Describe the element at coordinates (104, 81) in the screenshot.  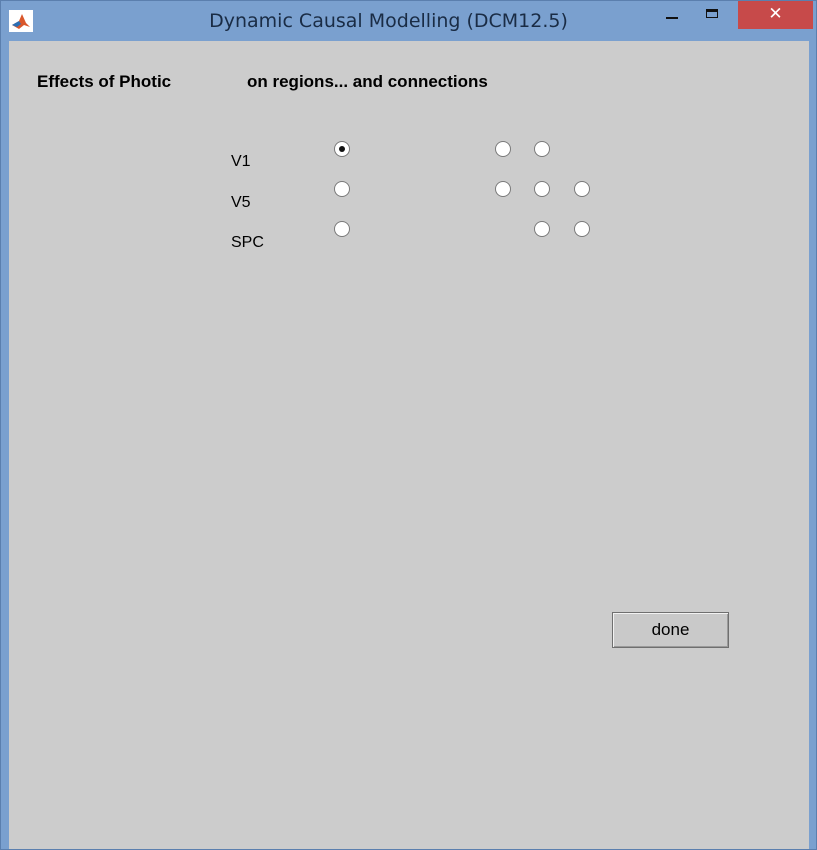
I see `effects-label: Effects of Photic` at that location.